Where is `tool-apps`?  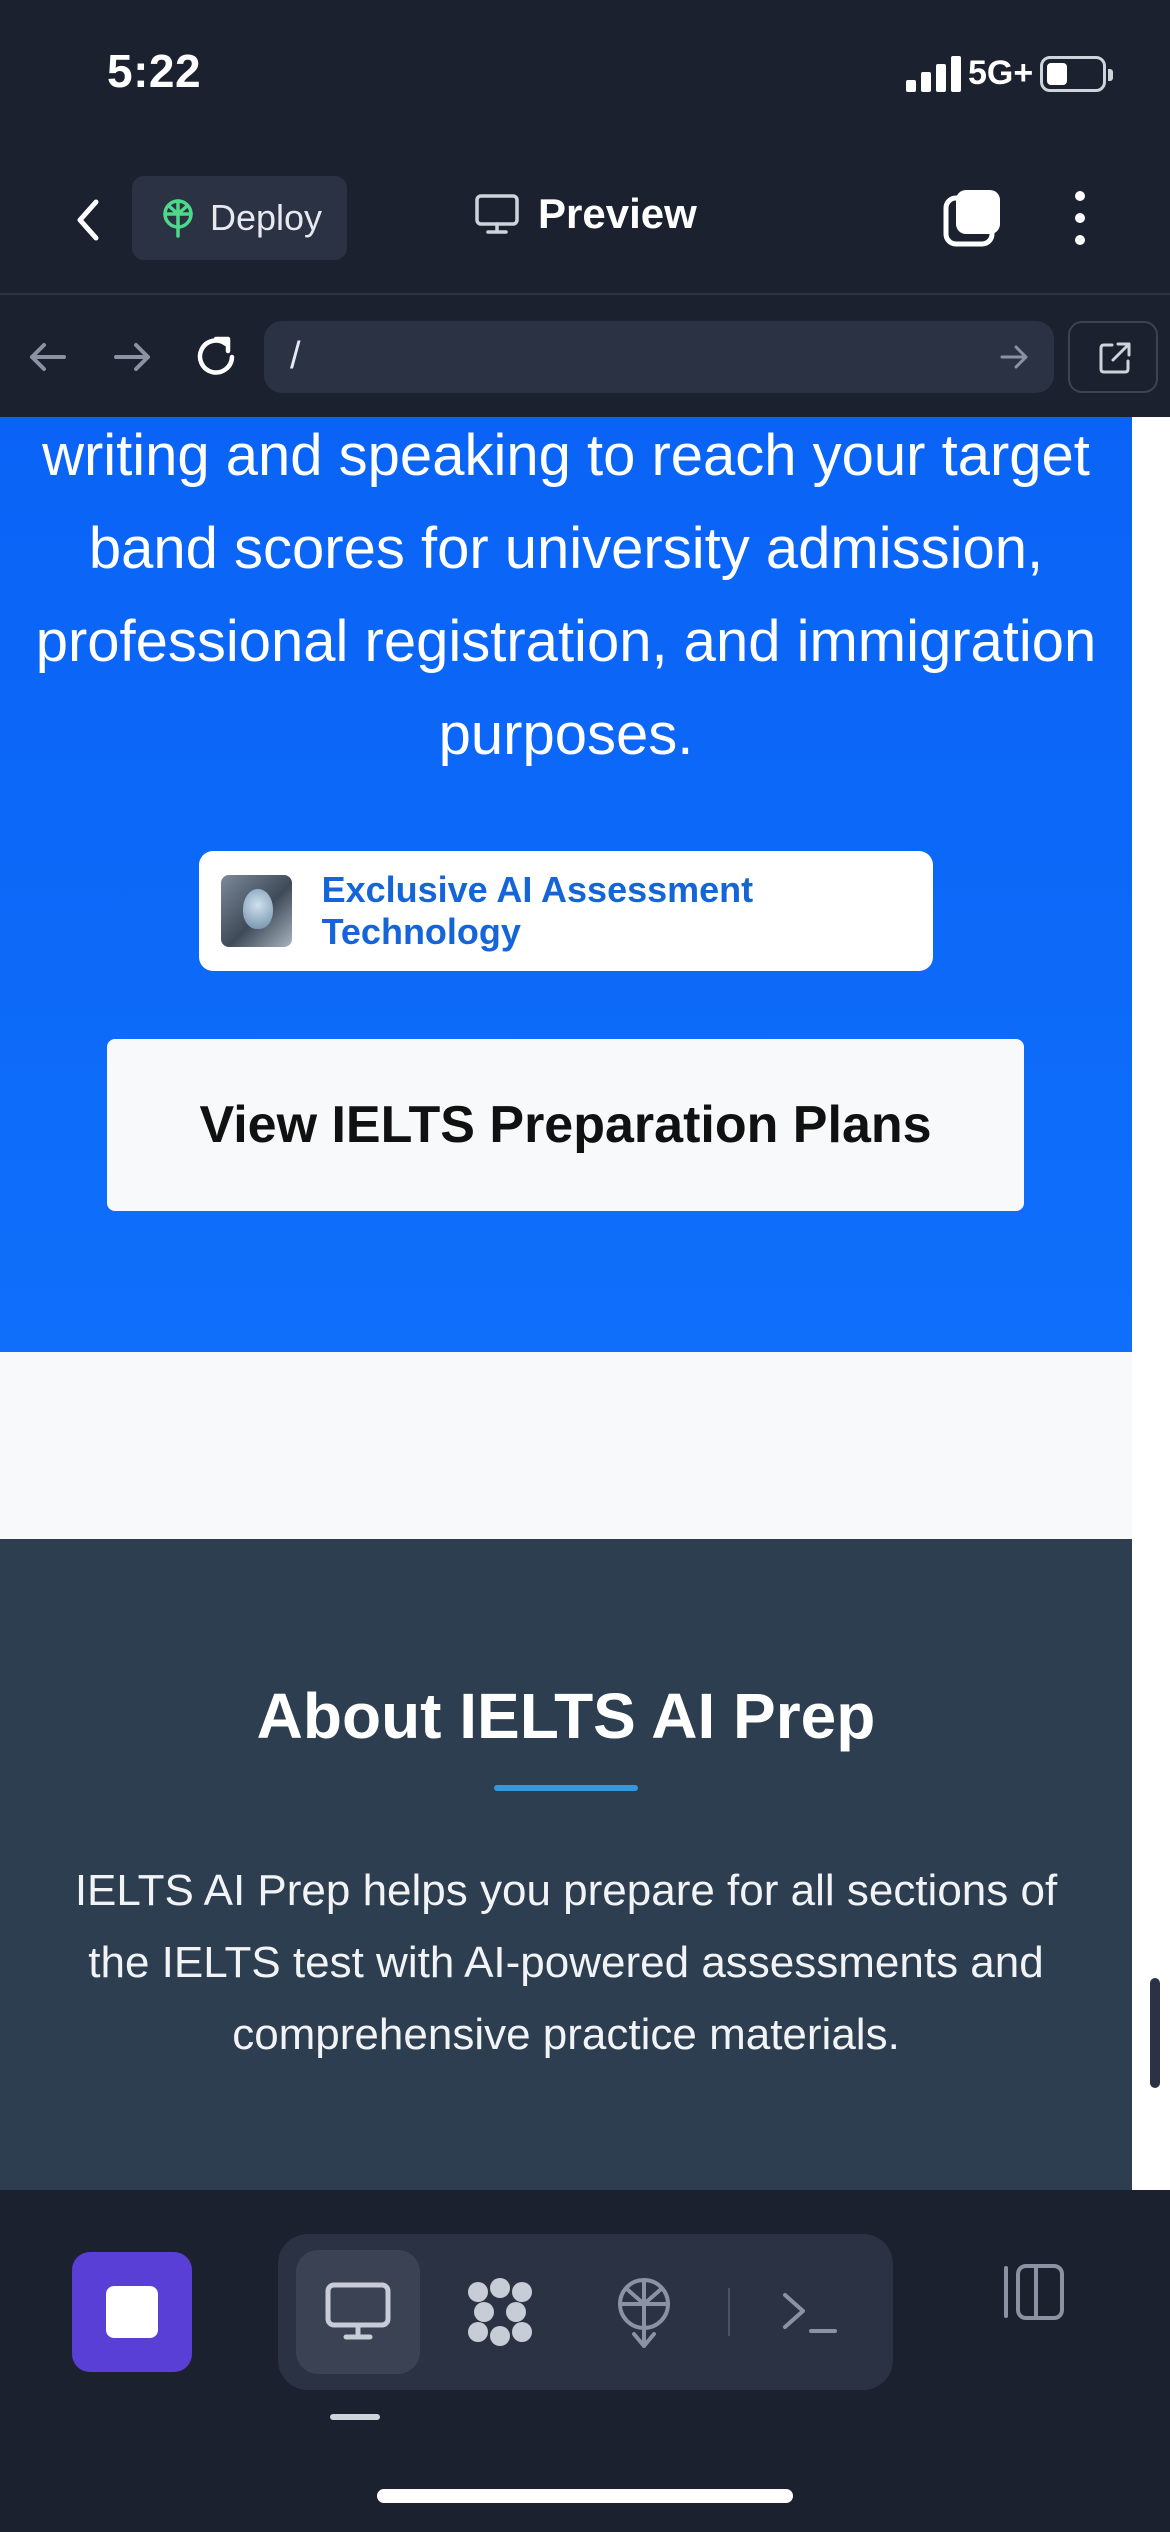
tool-apps is located at coordinates (500, 2312).